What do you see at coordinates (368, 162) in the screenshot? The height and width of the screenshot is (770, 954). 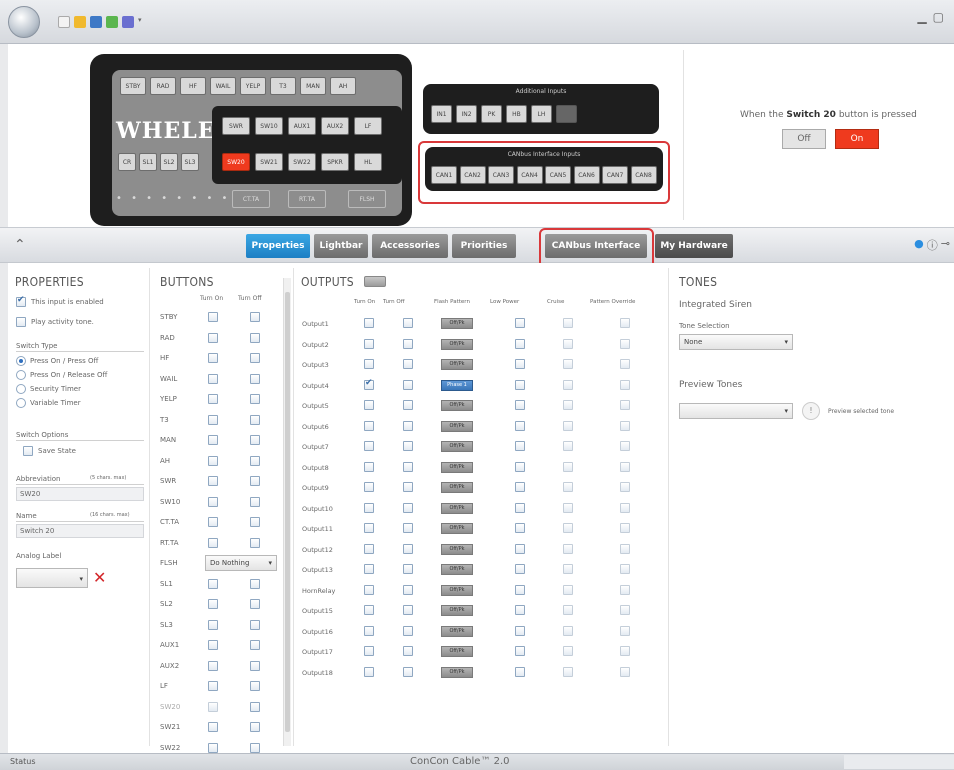 I see `console-button: HL` at bounding box center [368, 162].